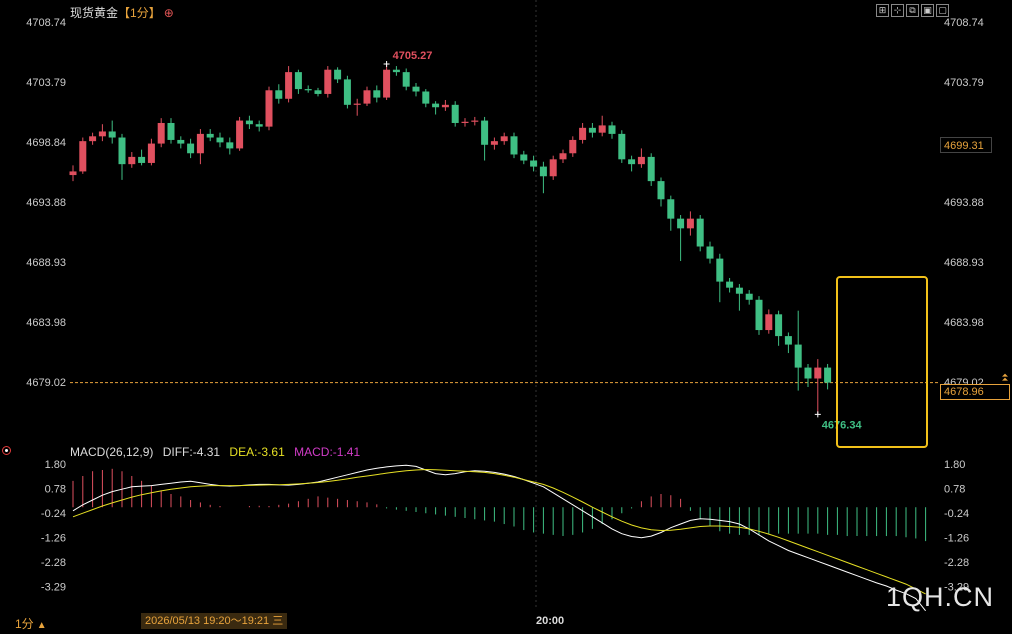 Image resolution: width=1012 pixels, height=634 pixels. Describe the element at coordinates (956, 563) in the screenshot. I see `macd-tick-right: -2.28` at that location.